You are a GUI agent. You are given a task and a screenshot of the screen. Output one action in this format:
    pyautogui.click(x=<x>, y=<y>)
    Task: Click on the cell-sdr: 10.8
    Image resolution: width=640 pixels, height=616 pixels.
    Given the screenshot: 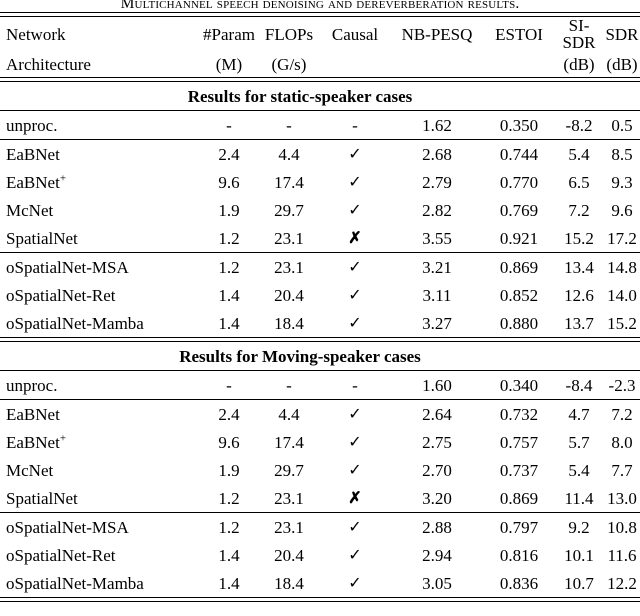 What is the action you would take?
    pyautogui.click(x=622, y=527)
    